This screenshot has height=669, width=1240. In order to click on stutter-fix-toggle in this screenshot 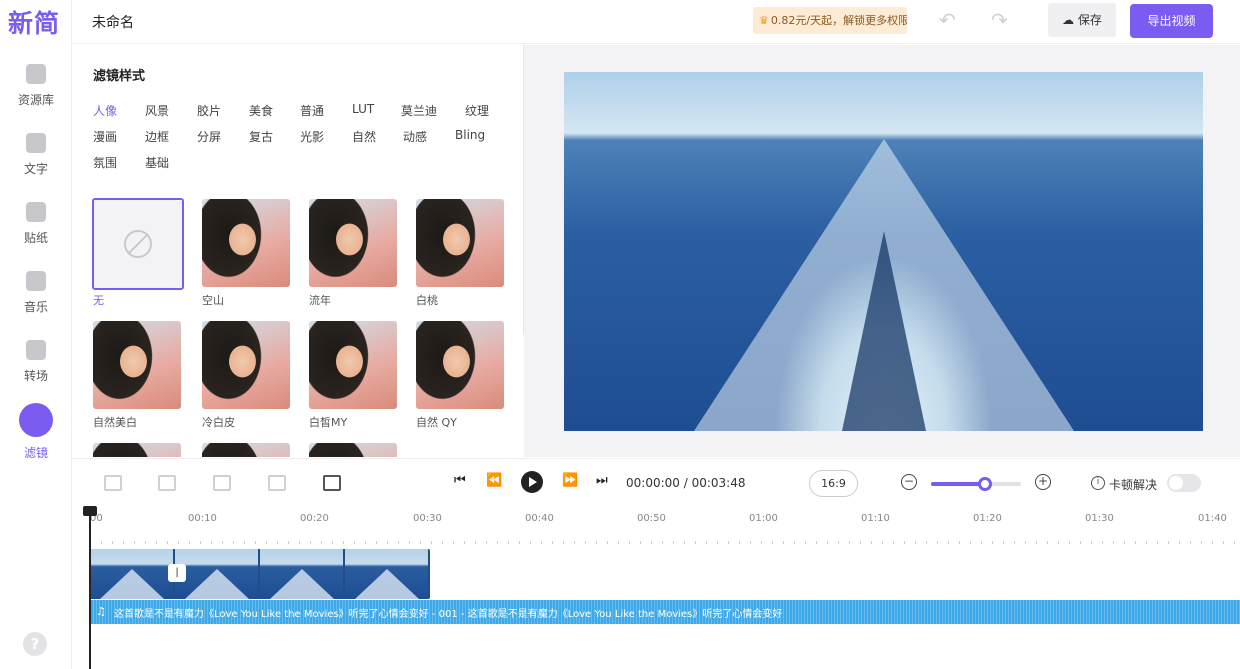, I will do `click(1184, 483)`.